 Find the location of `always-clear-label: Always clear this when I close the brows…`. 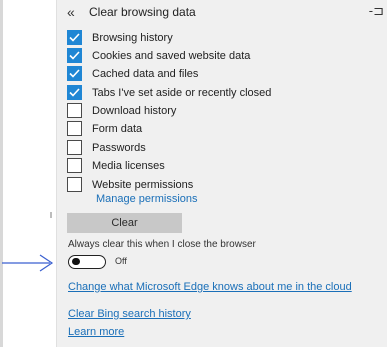

always-clear-label: Always clear this when I close the brows… is located at coordinates (162, 244).